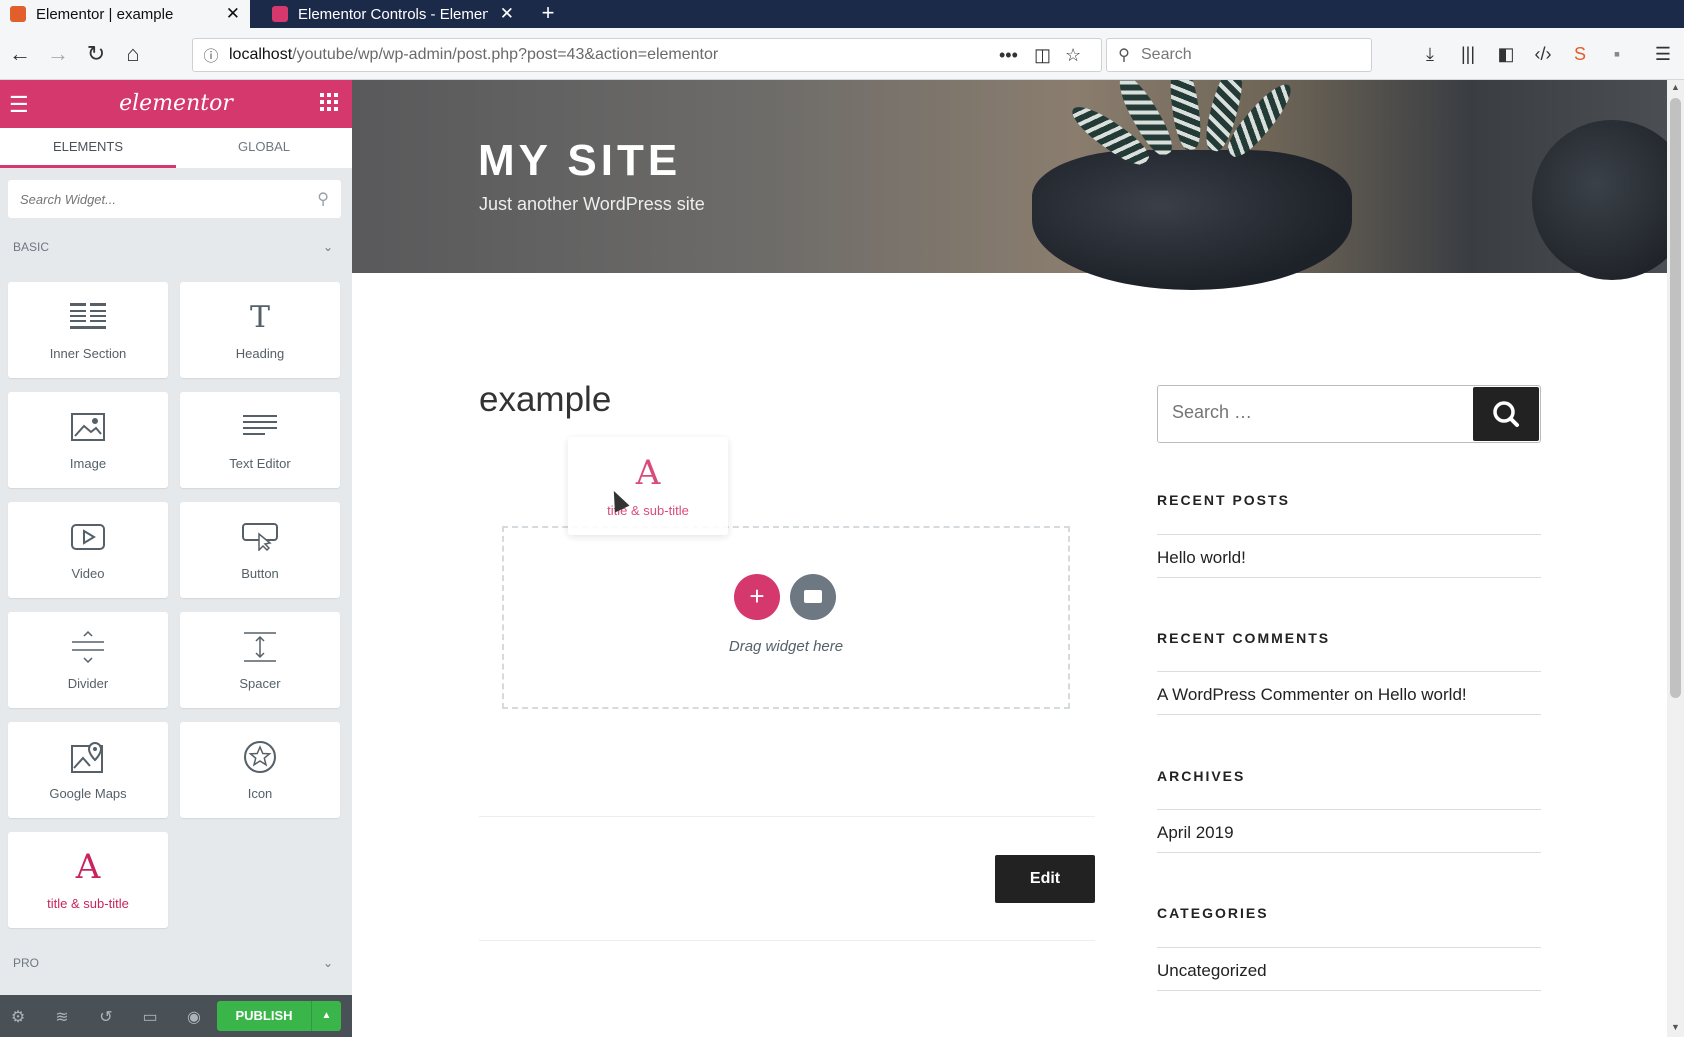 This screenshot has width=1684, height=1037. Describe the element at coordinates (176, 1016) in the screenshot. I see `panel-footer: ⚙ ≋ ↺ ▭ ◉ PUBLISH ▲` at that location.